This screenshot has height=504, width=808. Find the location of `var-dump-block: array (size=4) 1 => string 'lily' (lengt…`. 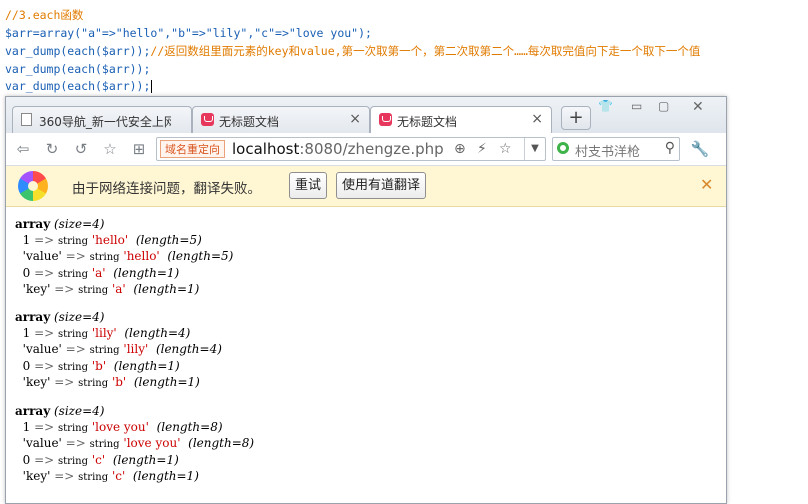

var-dump-block: array (size=4) 1 => string 'lily' (lengt… is located at coordinates (118, 351).